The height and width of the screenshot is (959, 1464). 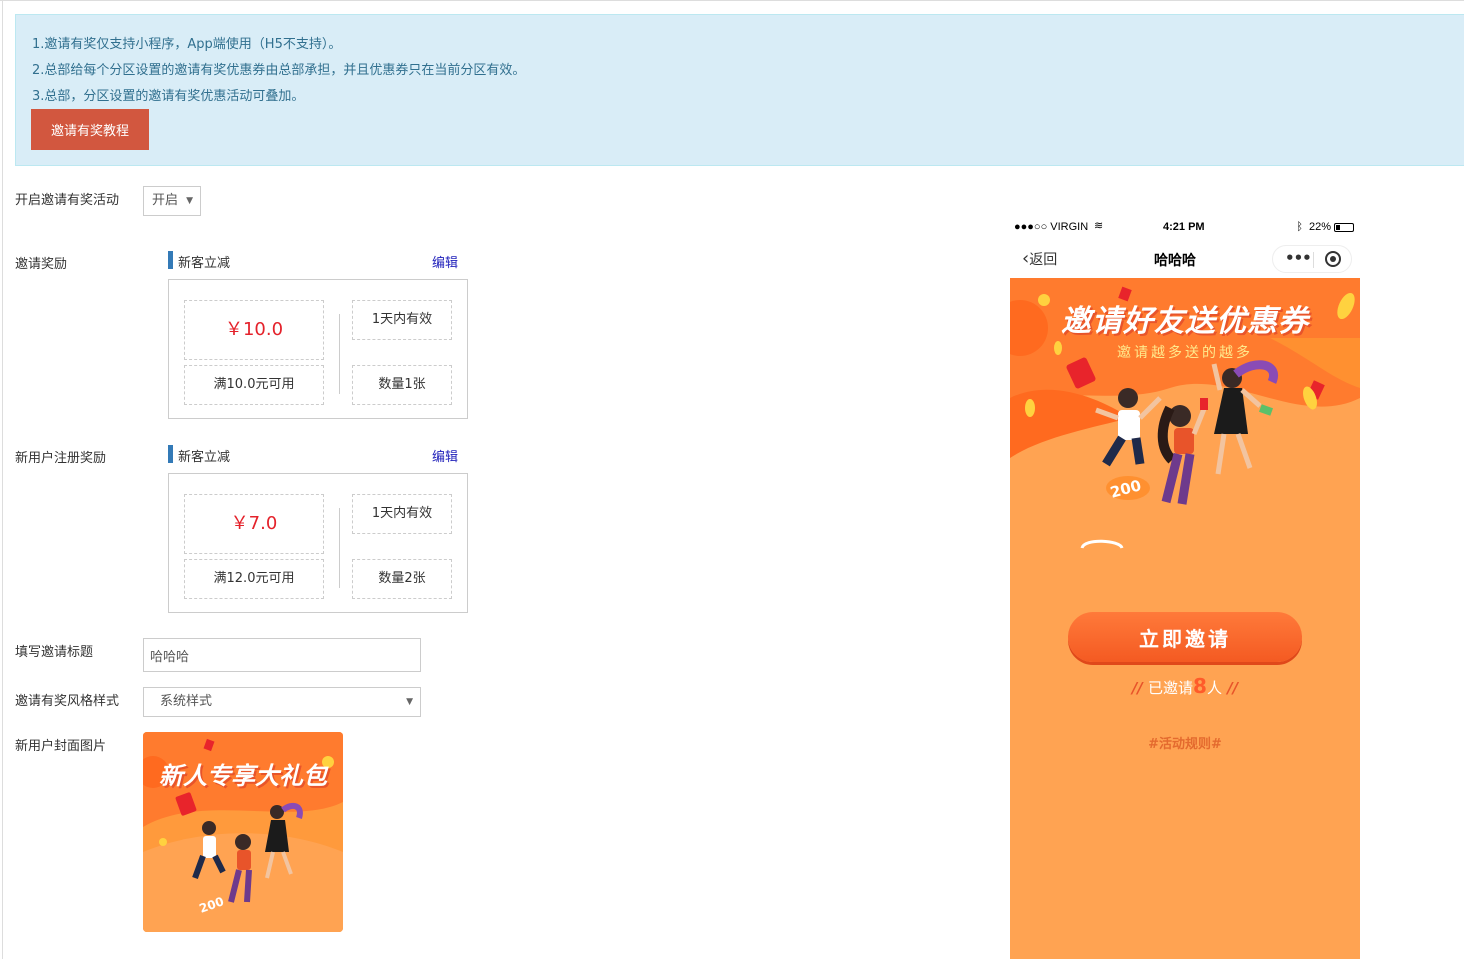 I want to click on cover-image: 新人专享大礼包 200, so click(x=243, y=832).